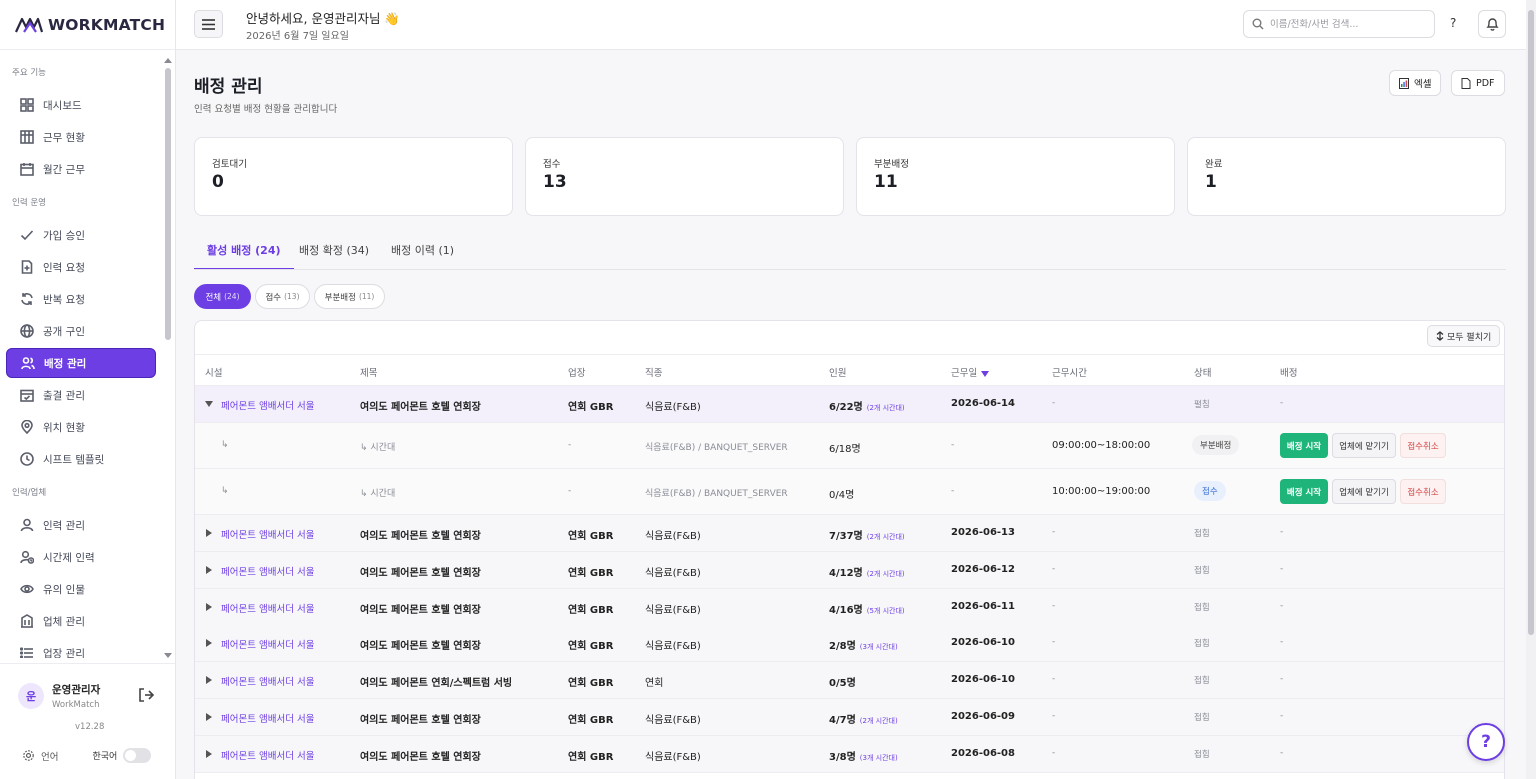  What do you see at coordinates (349, 296) in the screenshot?
I see `filter-chip-partial: 부분배정 (11)` at bounding box center [349, 296].